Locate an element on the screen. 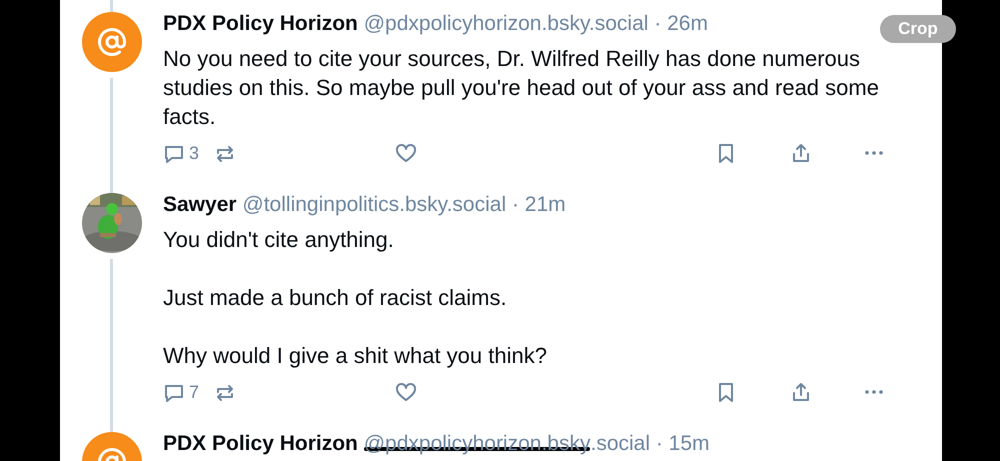 Image resolution: width=1000 pixels, height=461 pixels. at-sign-icon is located at coordinates (111, 42).